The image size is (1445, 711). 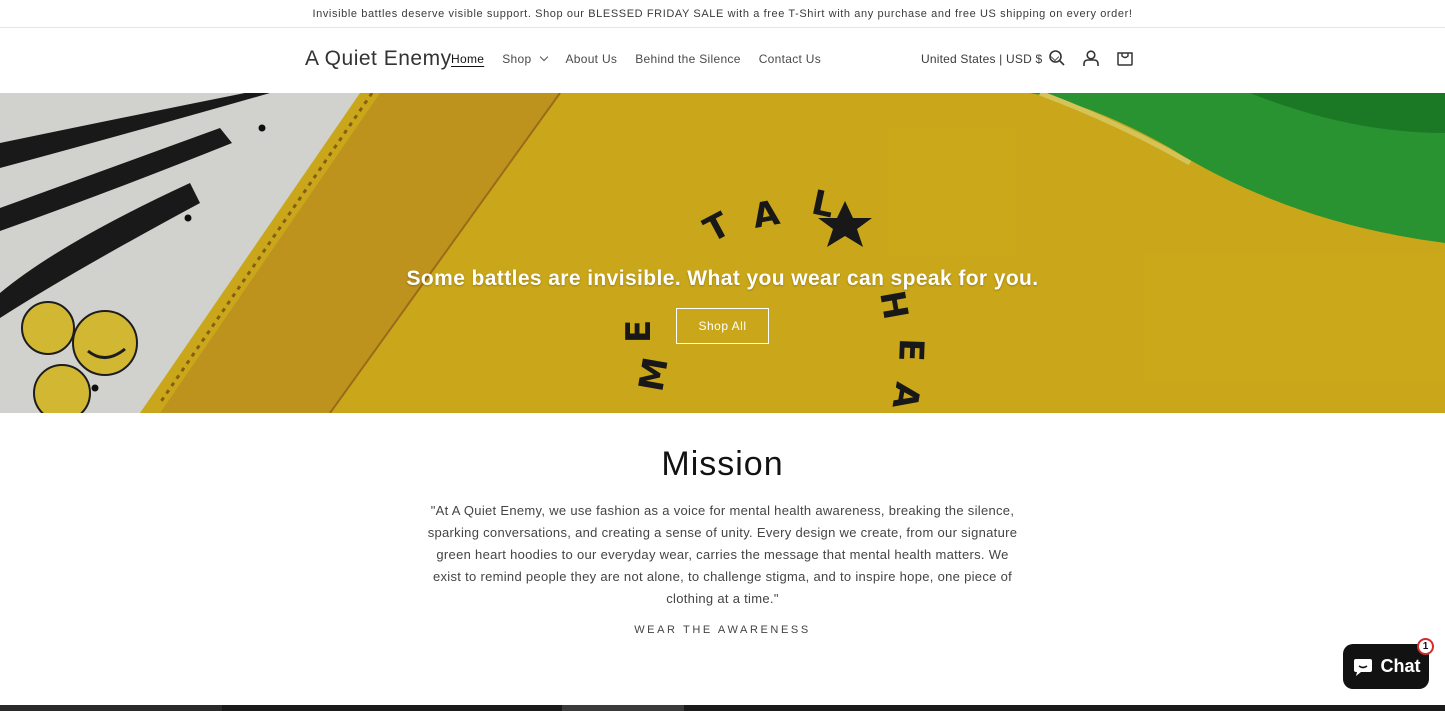 I want to click on nav-item-contact-us: Contact Us, so click(x=790, y=59).